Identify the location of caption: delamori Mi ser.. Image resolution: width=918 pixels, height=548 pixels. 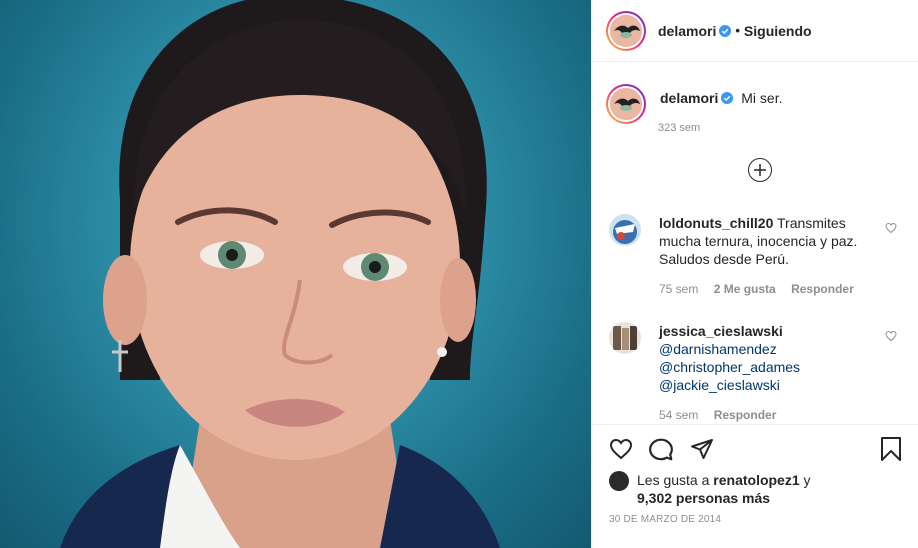
(694, 104).